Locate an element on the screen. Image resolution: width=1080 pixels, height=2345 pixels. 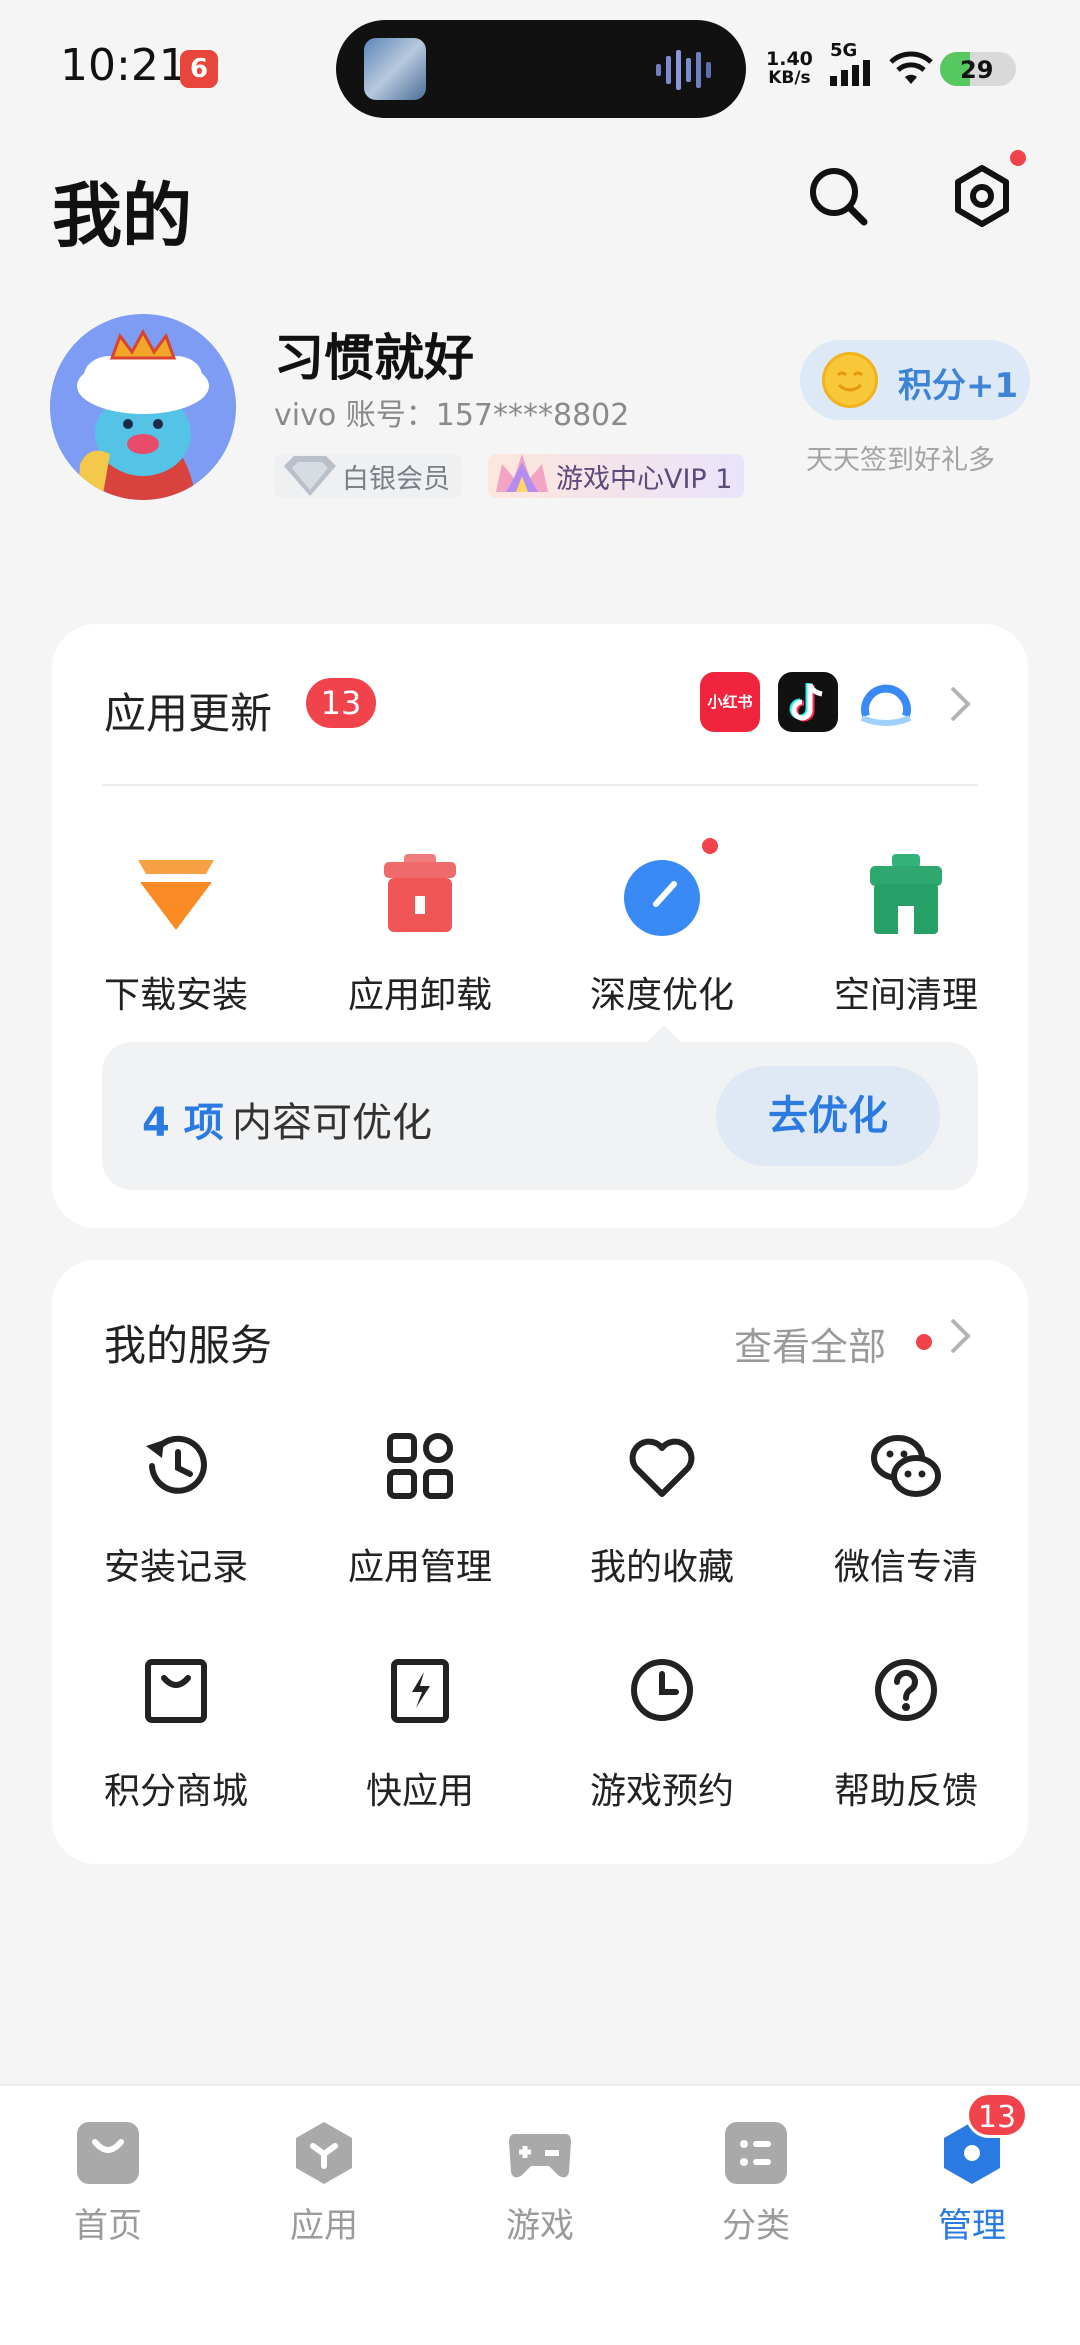
browser-app-icon is located at coordinates (886, 702).